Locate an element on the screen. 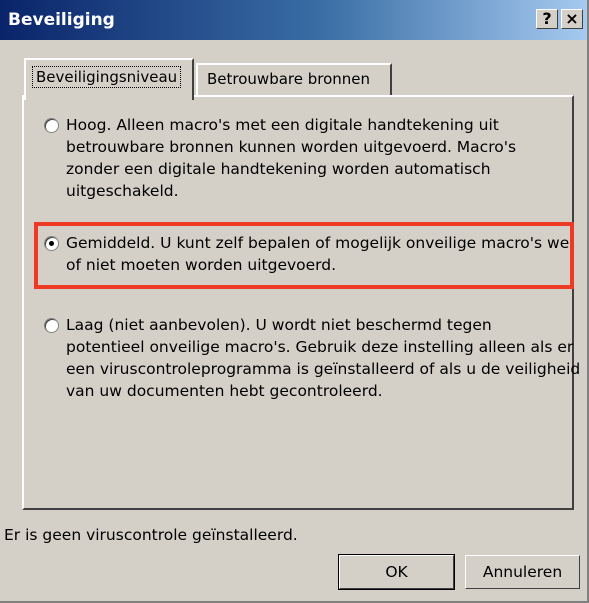 This screenshot has width=589, height=603. tab-label: Beveiligingsniveau is located at coordinates (107, 77).